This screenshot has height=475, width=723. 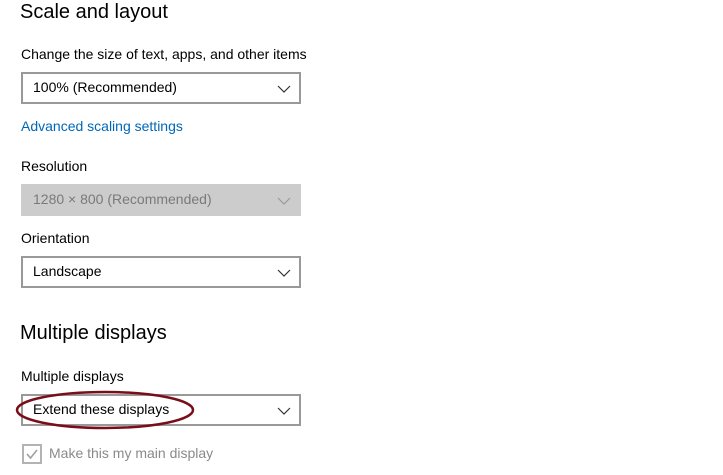 I want to click on multiple-displays-dropdown: Extend these displays, so click(x=161, y=410).